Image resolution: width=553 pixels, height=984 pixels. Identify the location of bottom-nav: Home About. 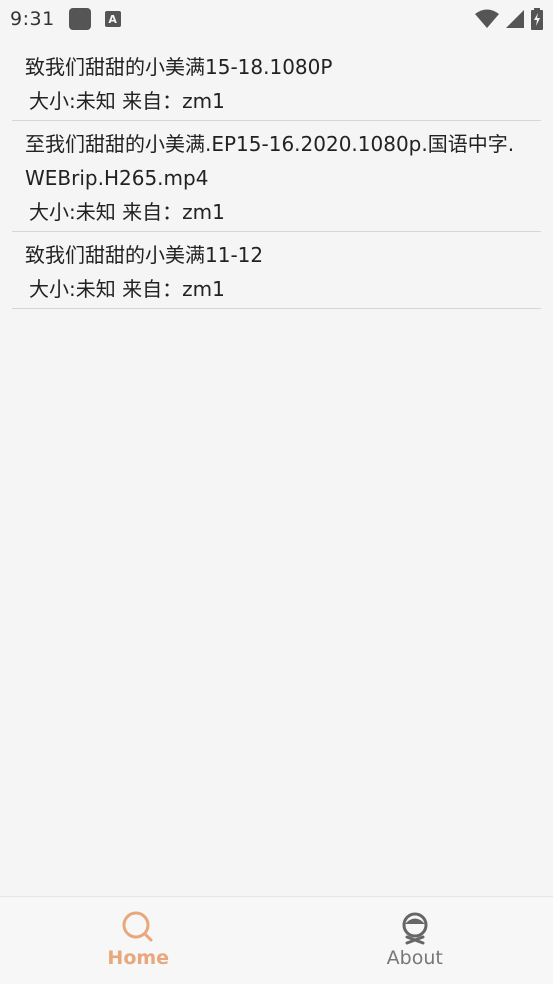
(276, 940).